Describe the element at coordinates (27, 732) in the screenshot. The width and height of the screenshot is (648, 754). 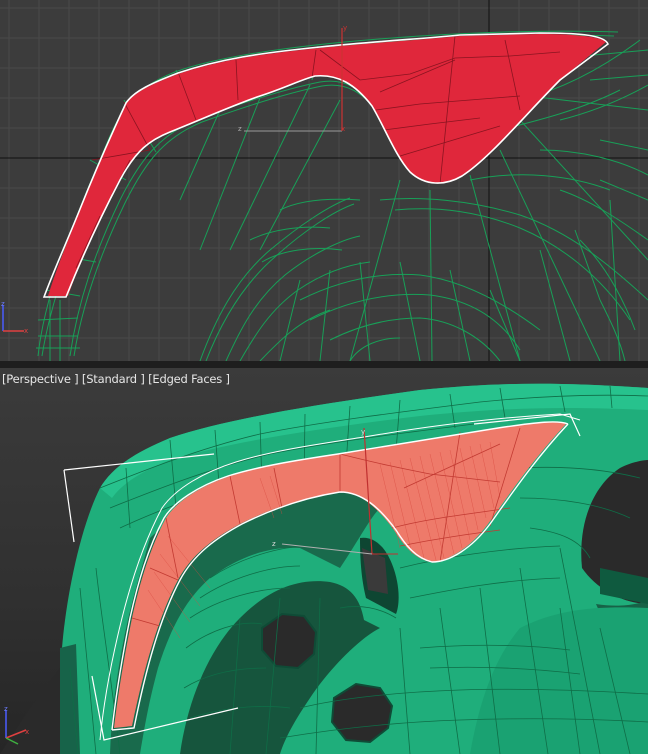
I see `tripod-x-label-perspective: x` at that location.